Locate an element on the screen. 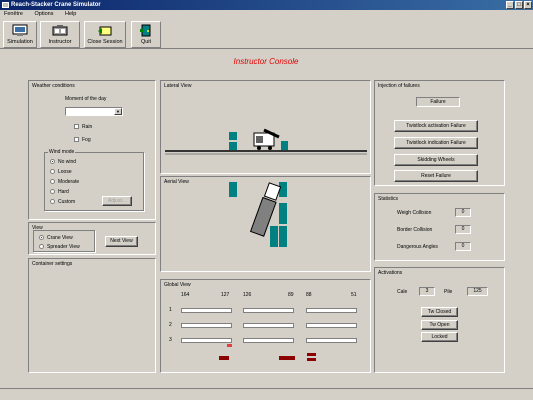 The height and width of the screenshot is (400, 533). rain-checkbox: Rain is located at coordinates (83, 127).